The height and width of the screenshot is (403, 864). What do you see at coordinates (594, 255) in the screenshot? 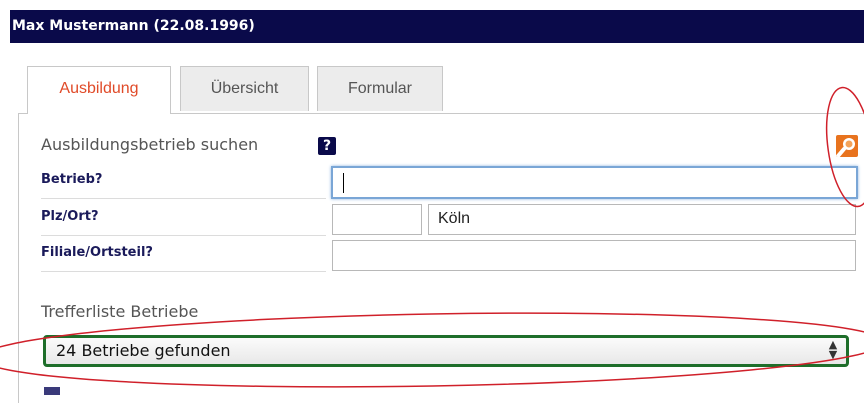
I see `filiale-input` at bounding box center [594, 255].